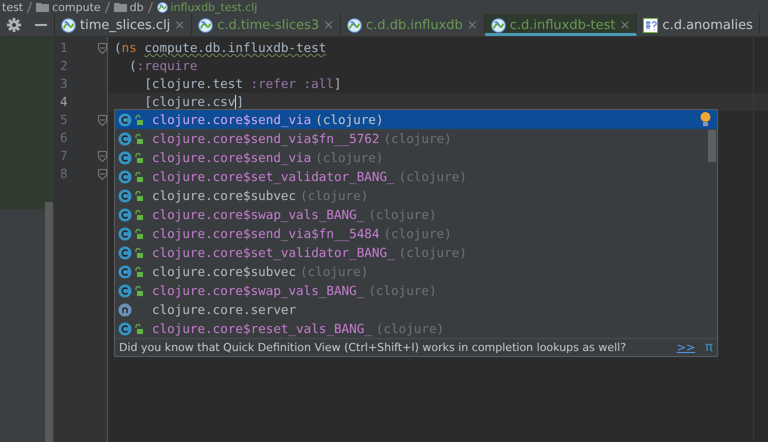 This screenshot has height=442, width=768. Describe the element at coordinates (14, 25) in the screenshot. I see `settings-icon` at that location.